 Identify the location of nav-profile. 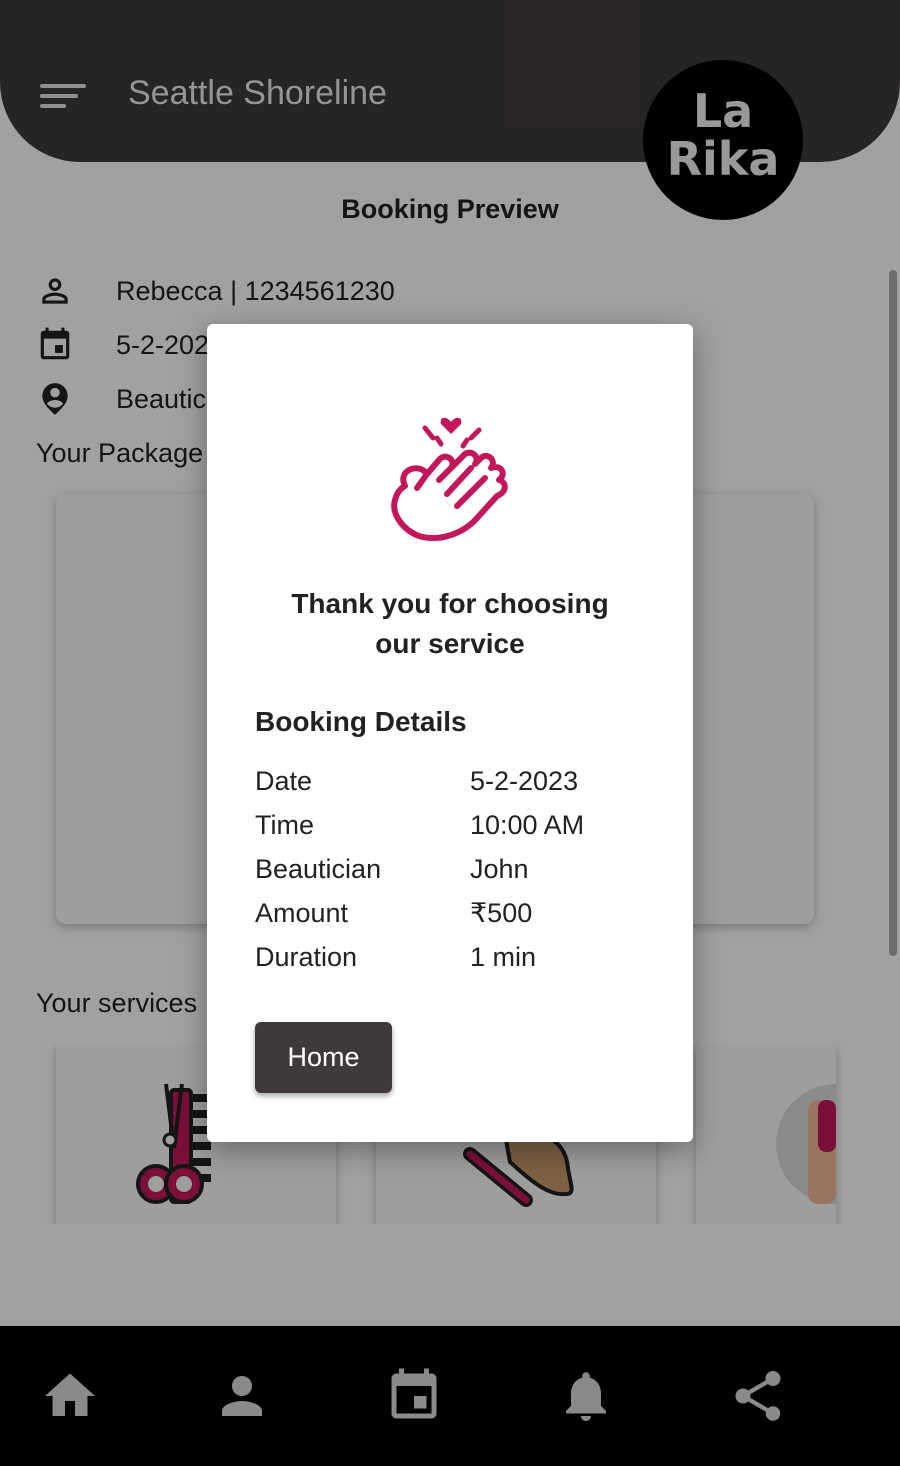
(242, 1396).